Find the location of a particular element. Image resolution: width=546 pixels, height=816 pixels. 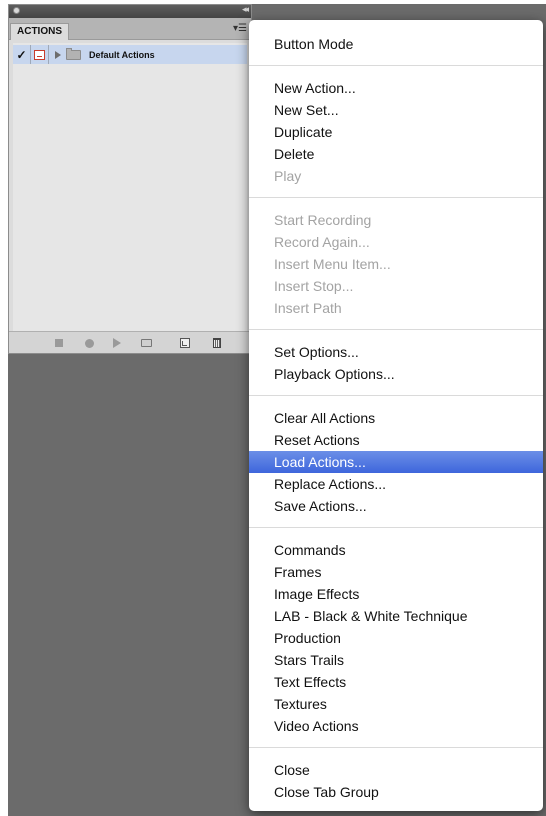

delete-button is located at coordinates (217, 343).